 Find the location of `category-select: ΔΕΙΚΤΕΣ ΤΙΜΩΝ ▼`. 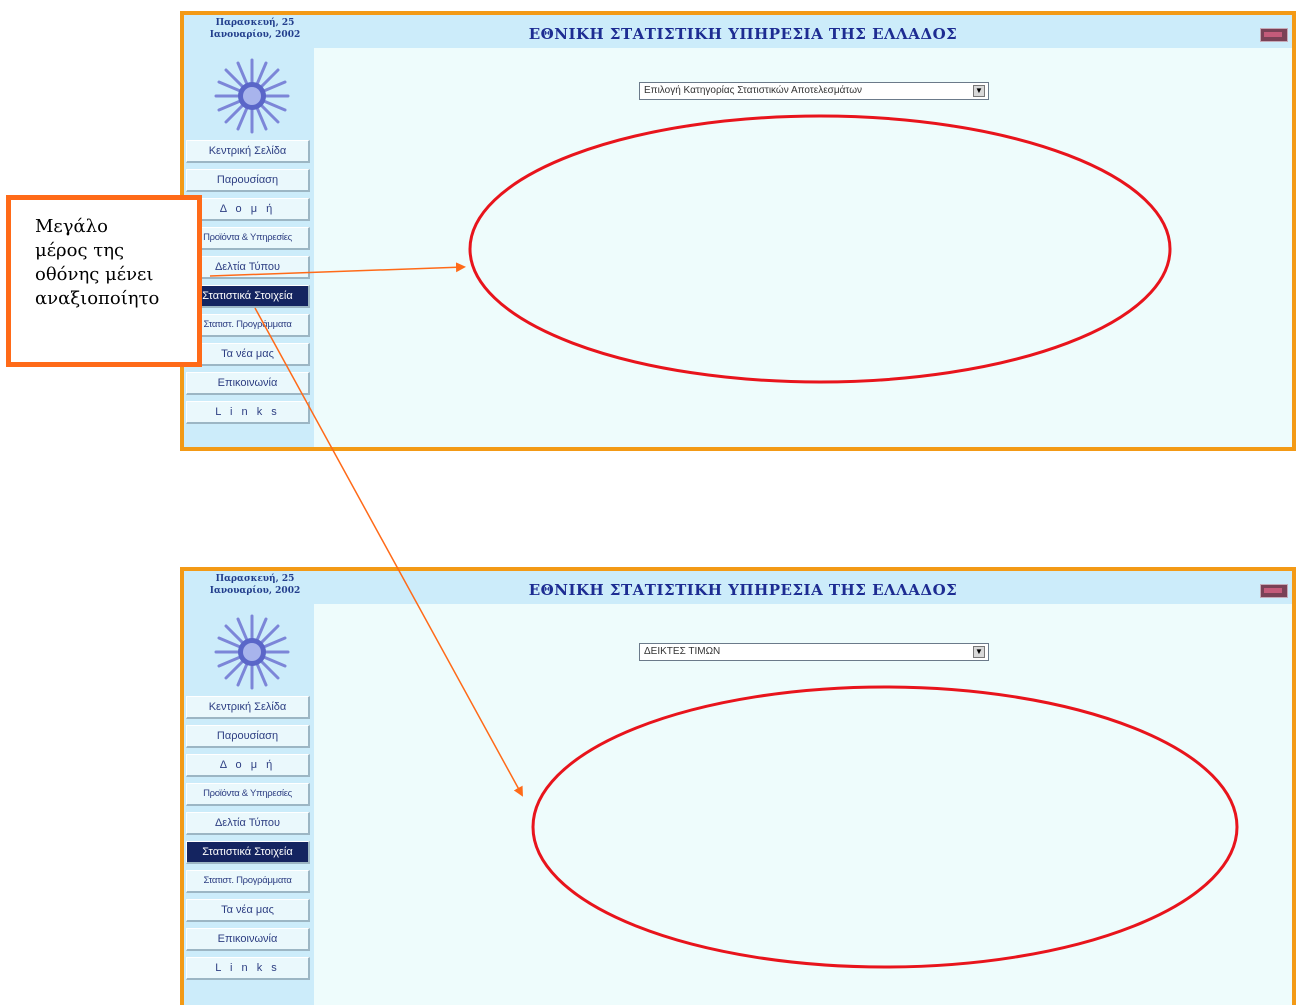

category-select: ΔΕΙΚΤΕΣ ΤΙΜΩΝ ▼ is located at coordinates (814, 652).